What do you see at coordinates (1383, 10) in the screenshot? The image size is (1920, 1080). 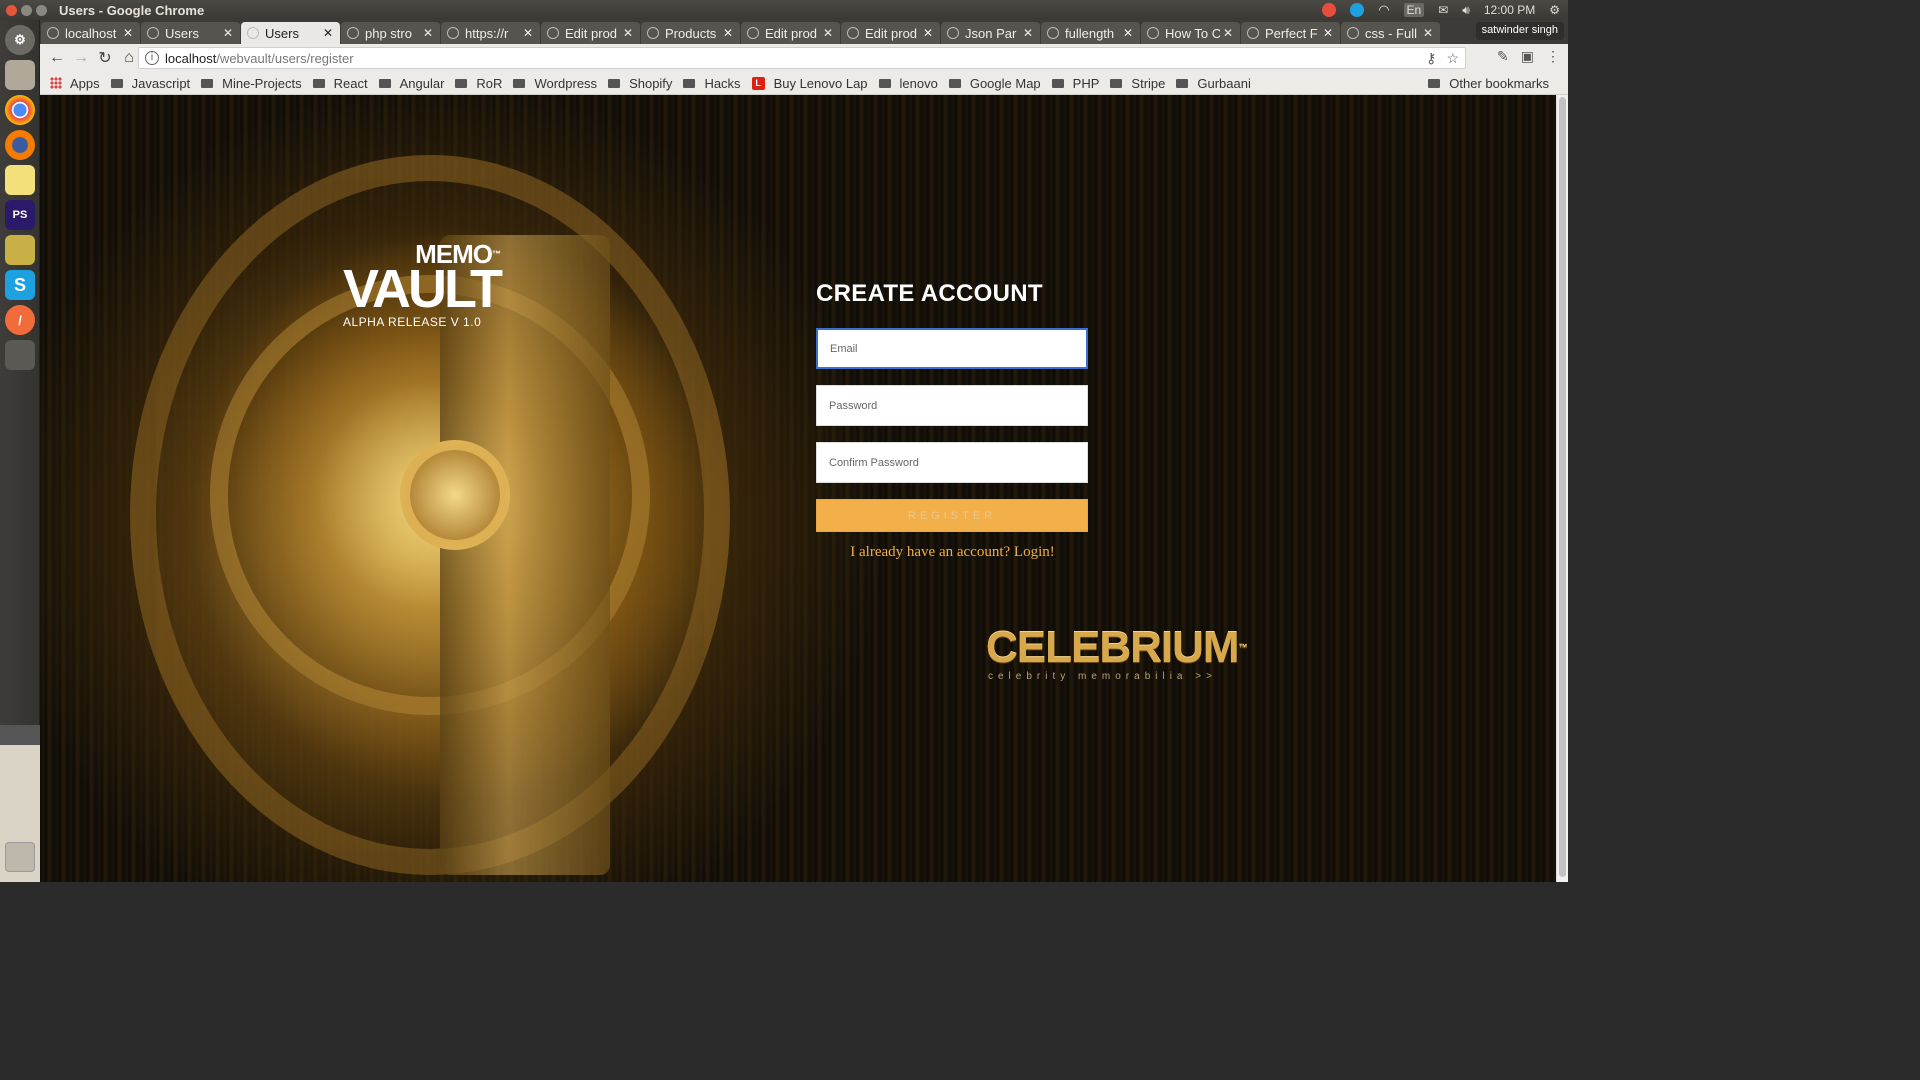 I see `wifi-icon: ◠` at bounding box center [1383, 10].